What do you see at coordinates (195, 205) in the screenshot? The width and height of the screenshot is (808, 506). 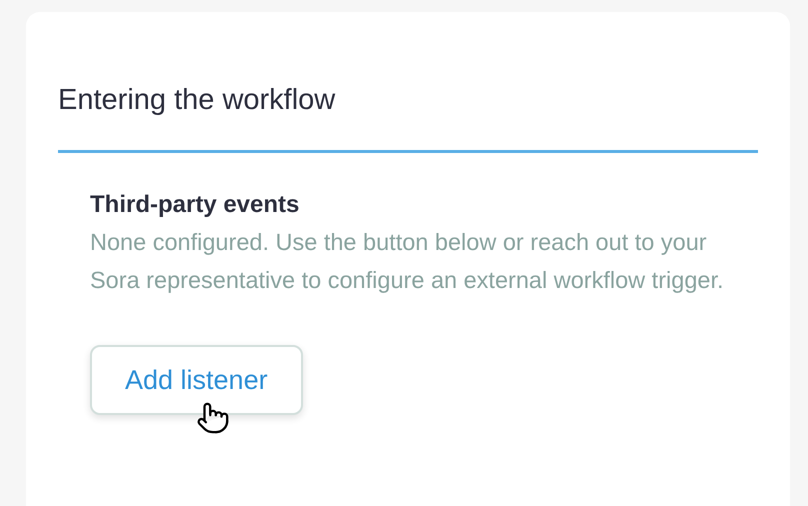 I see `group-title: Third-party events` at bounding box center [195, 205].